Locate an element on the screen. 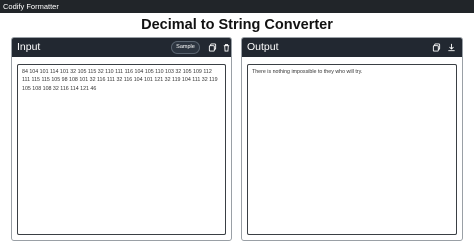  sample-button: Sample is located at coordinates (185, 47).